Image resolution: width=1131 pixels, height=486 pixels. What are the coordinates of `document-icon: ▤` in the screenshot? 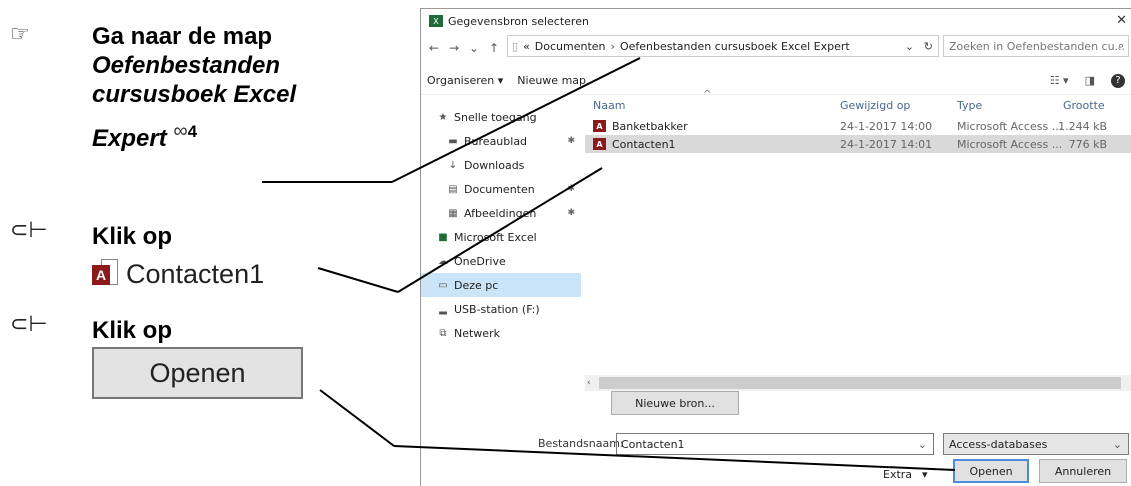 It's located at (453, 189).